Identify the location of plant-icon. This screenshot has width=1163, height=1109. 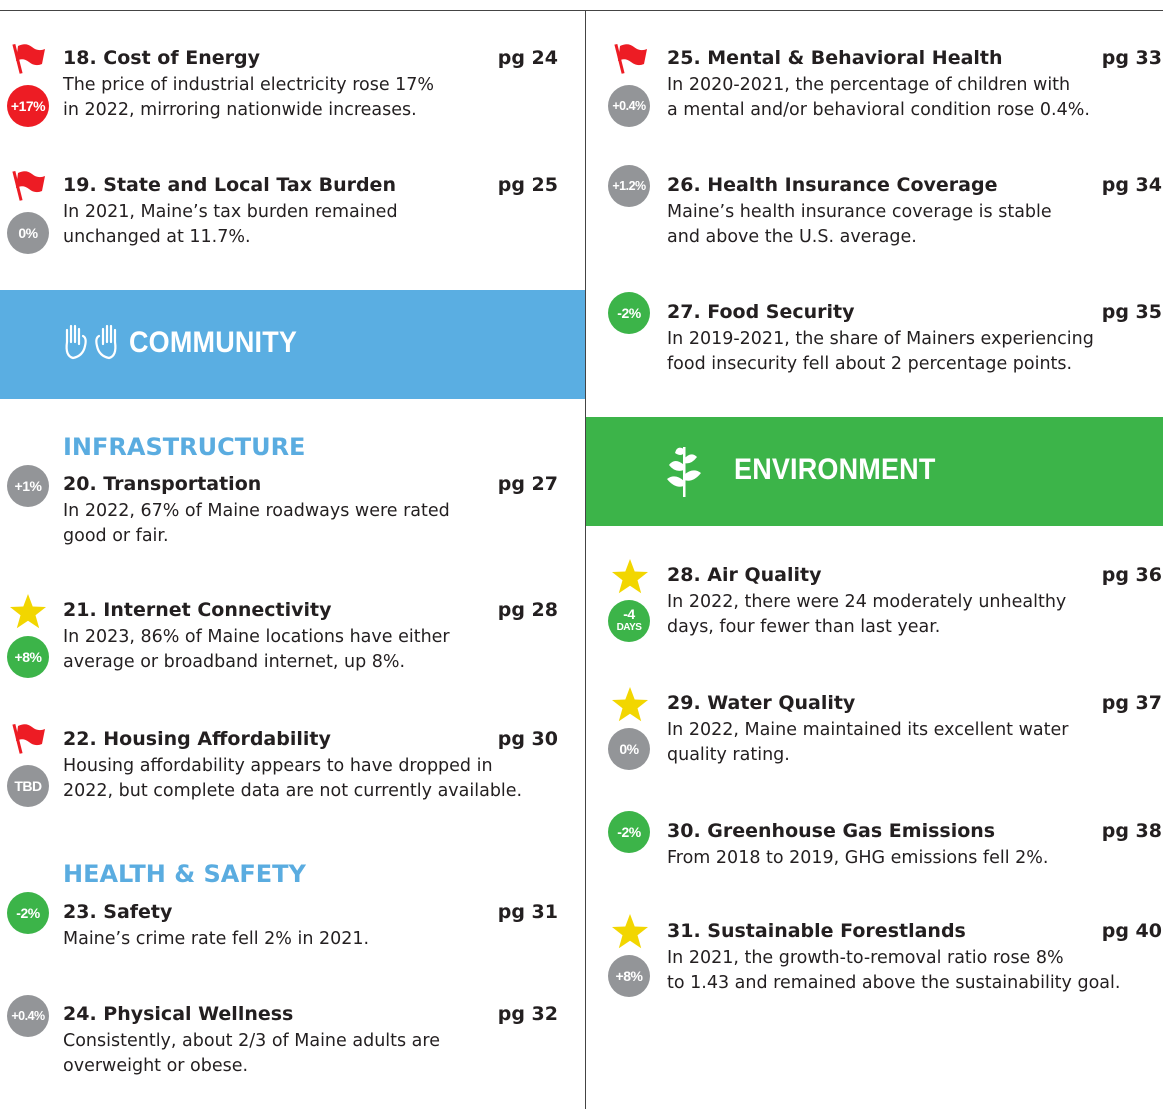
(684, 472).